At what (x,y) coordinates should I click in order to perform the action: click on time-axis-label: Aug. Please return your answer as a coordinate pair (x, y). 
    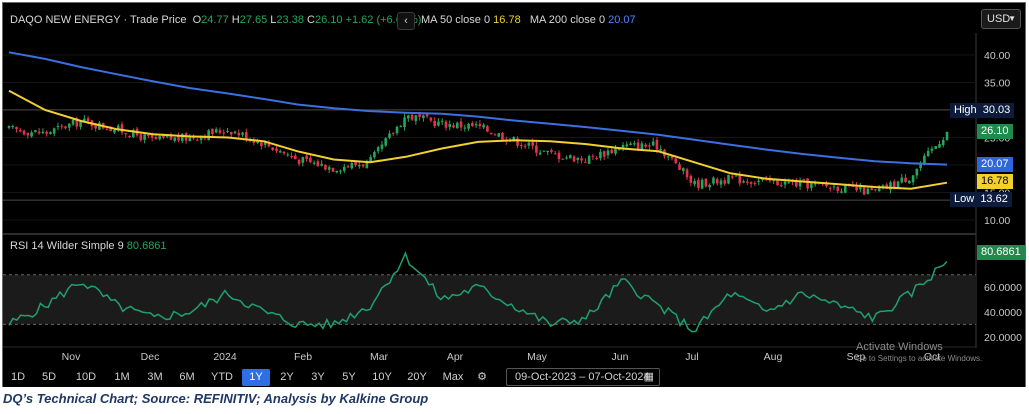
    Looking at the image, I should click on (773, 357).